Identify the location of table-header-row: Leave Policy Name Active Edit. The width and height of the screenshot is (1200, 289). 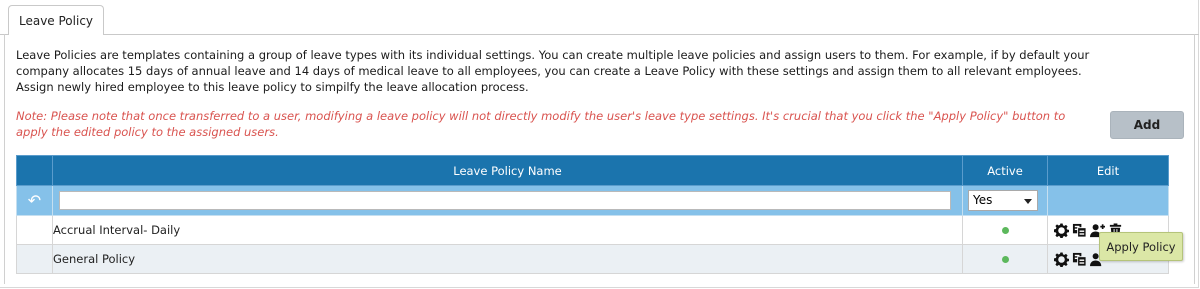
(592, 170).